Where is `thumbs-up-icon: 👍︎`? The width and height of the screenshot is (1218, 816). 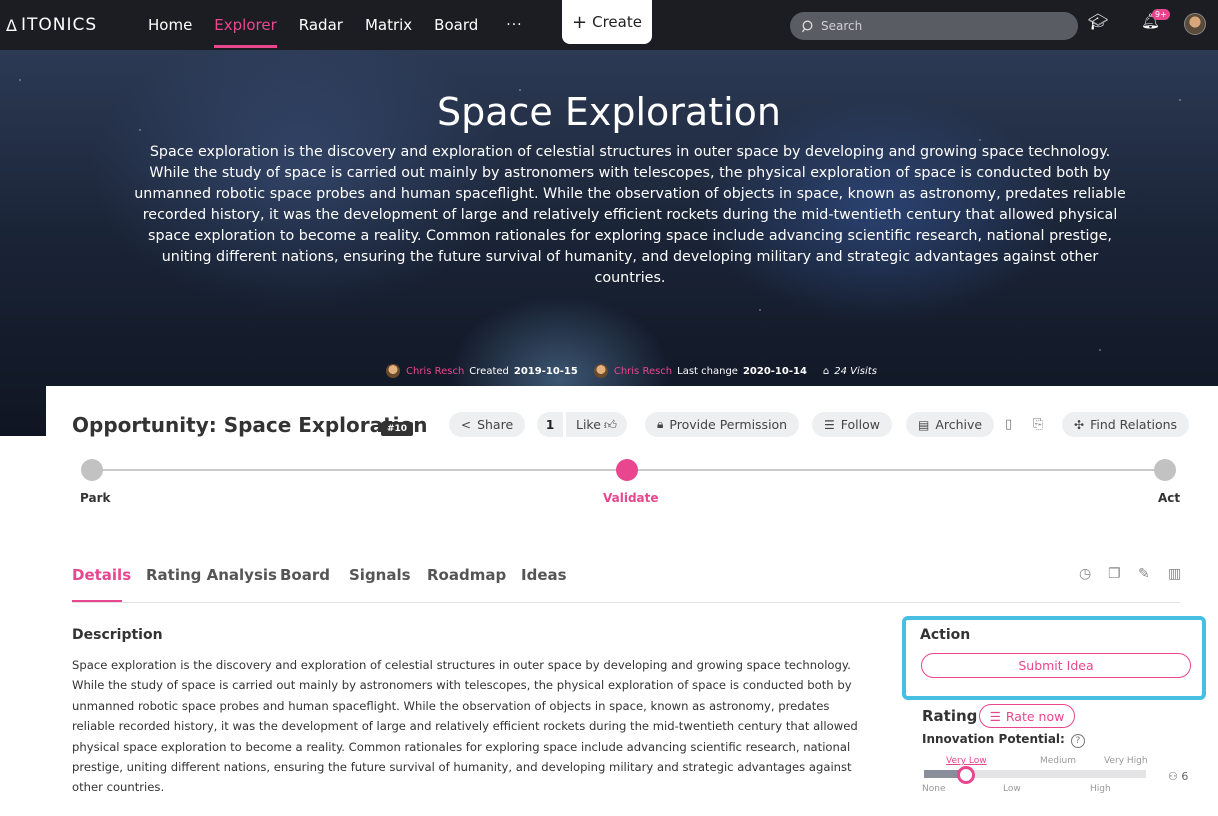
thumbs-up-icon: 👍︎ is located at coordinates (610, 424).